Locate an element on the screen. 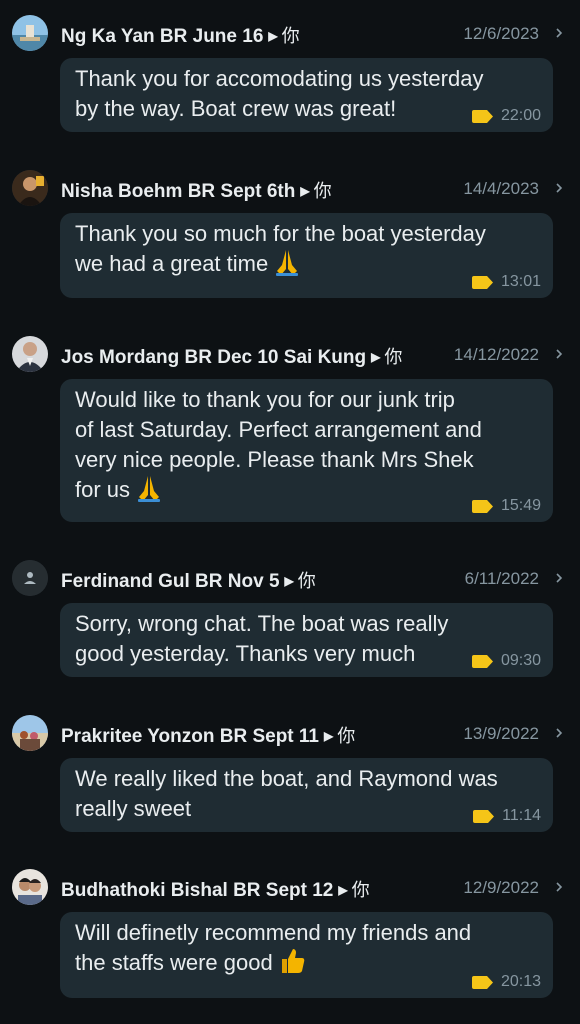  message-header: Budhathoki Bishal BR Sept 12 ▶ 你 12/9/2022 is located at coordinates (290, 887).